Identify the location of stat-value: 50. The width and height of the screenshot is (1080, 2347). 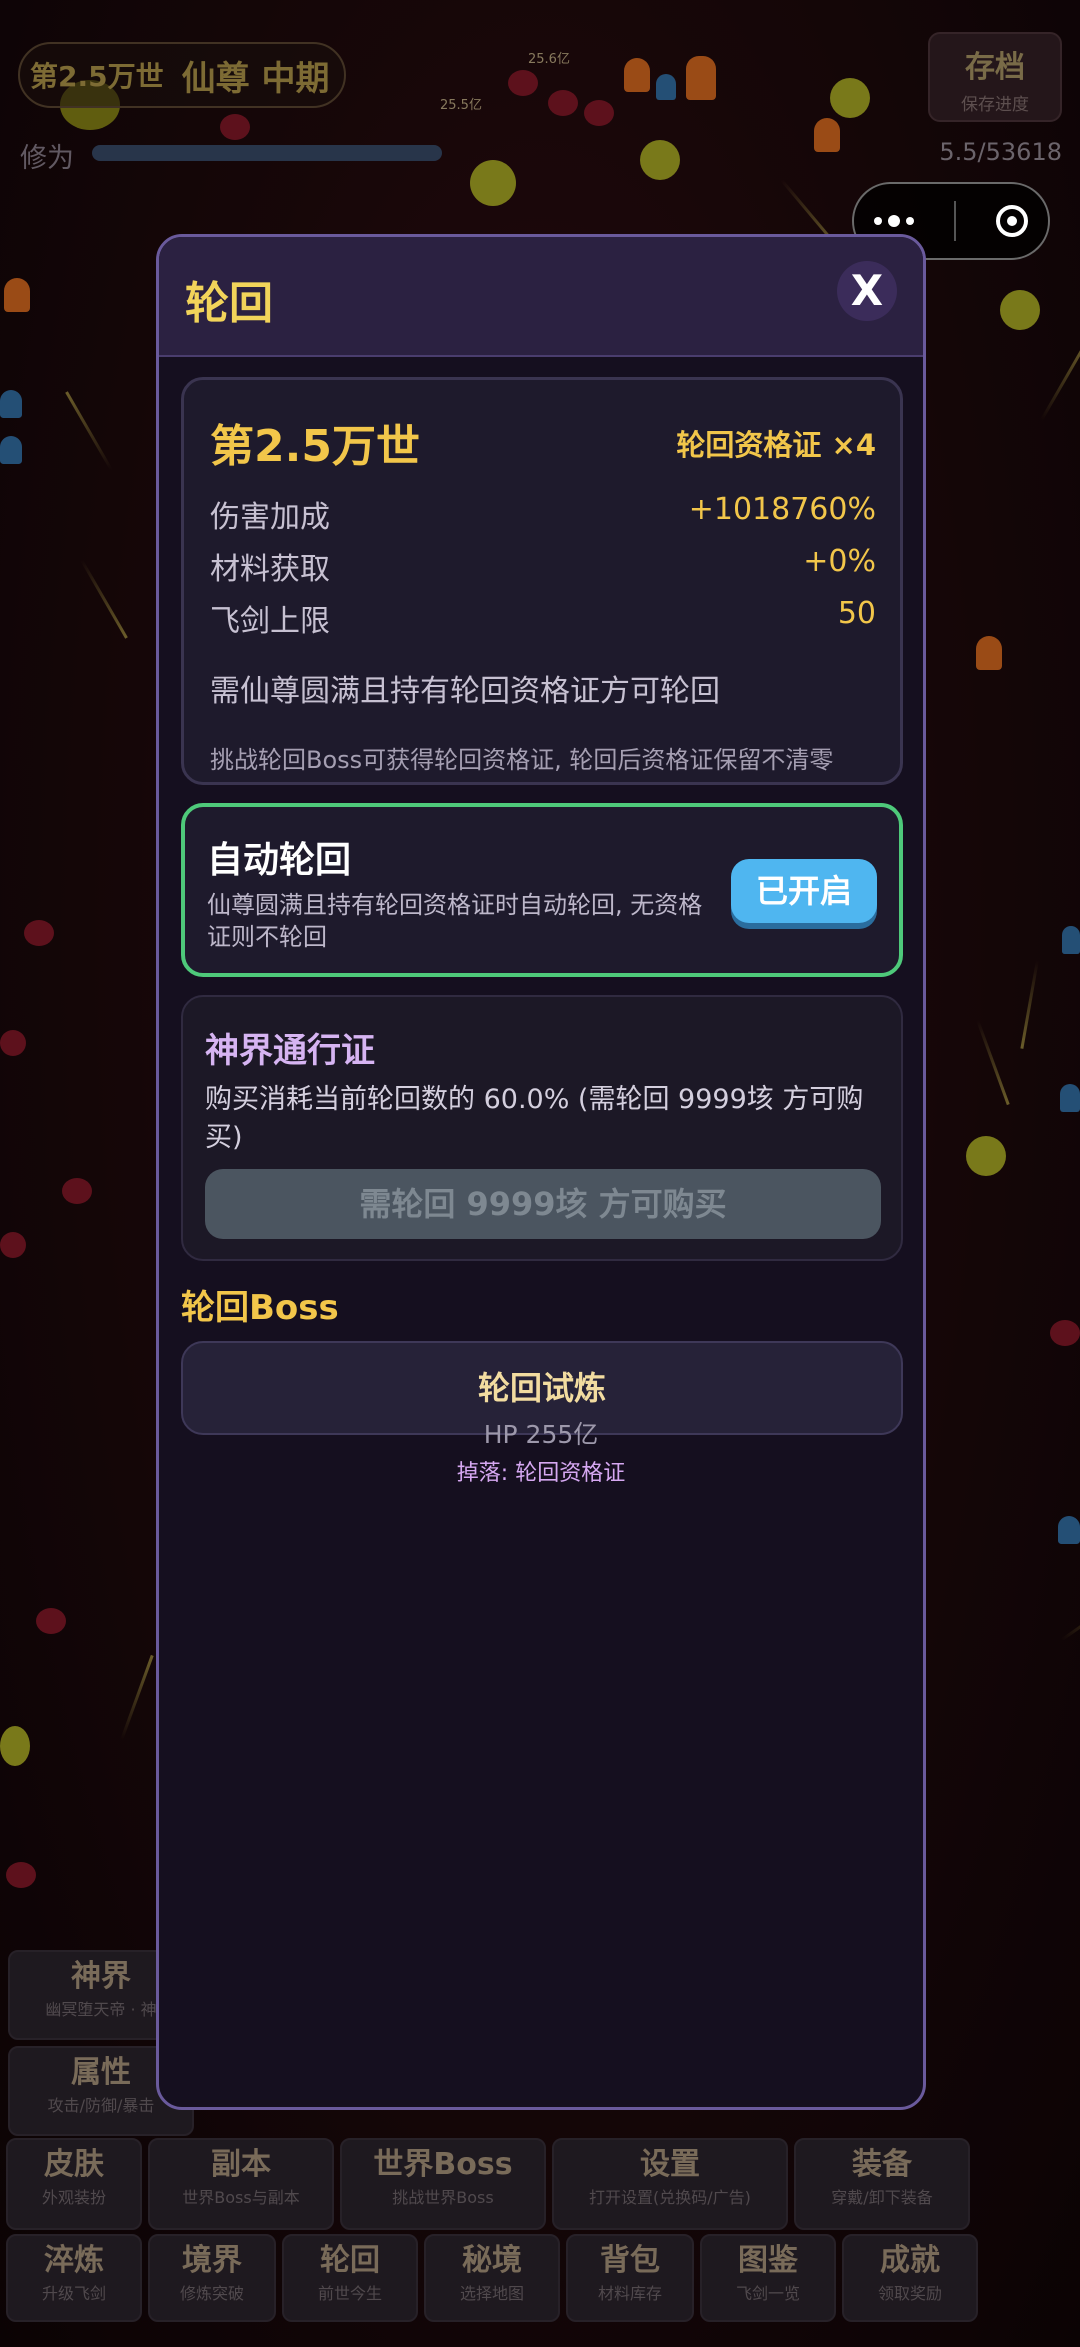
(856, 613).